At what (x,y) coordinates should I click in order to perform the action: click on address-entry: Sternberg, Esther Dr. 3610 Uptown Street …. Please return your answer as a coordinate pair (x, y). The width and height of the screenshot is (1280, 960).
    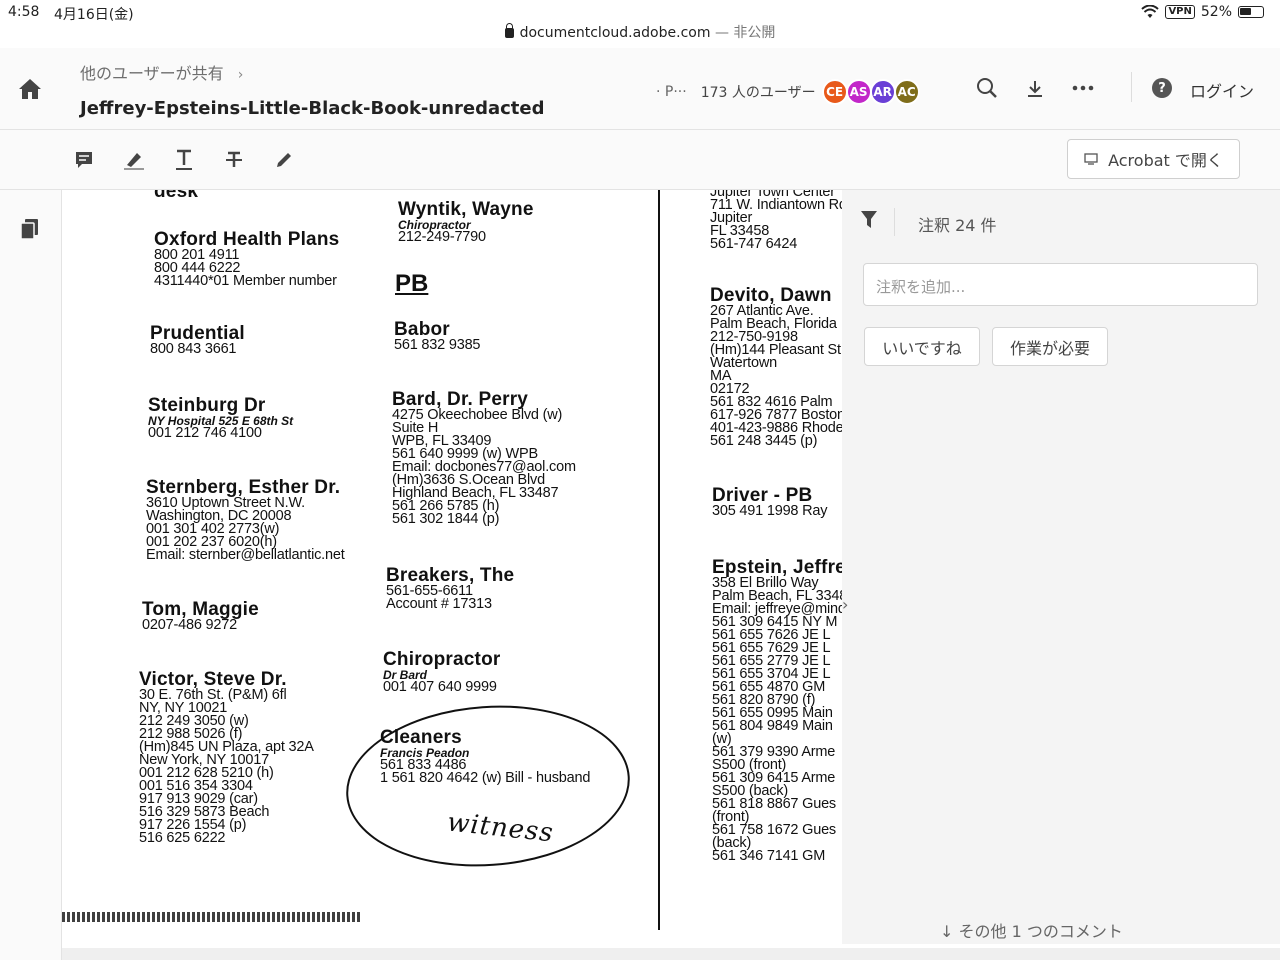
    Looking at the image, I should click on (245, 520).